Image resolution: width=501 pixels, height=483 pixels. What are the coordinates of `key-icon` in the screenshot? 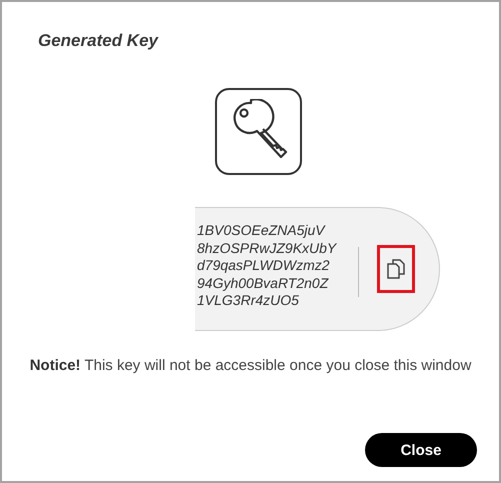 It's located at (258, 131).